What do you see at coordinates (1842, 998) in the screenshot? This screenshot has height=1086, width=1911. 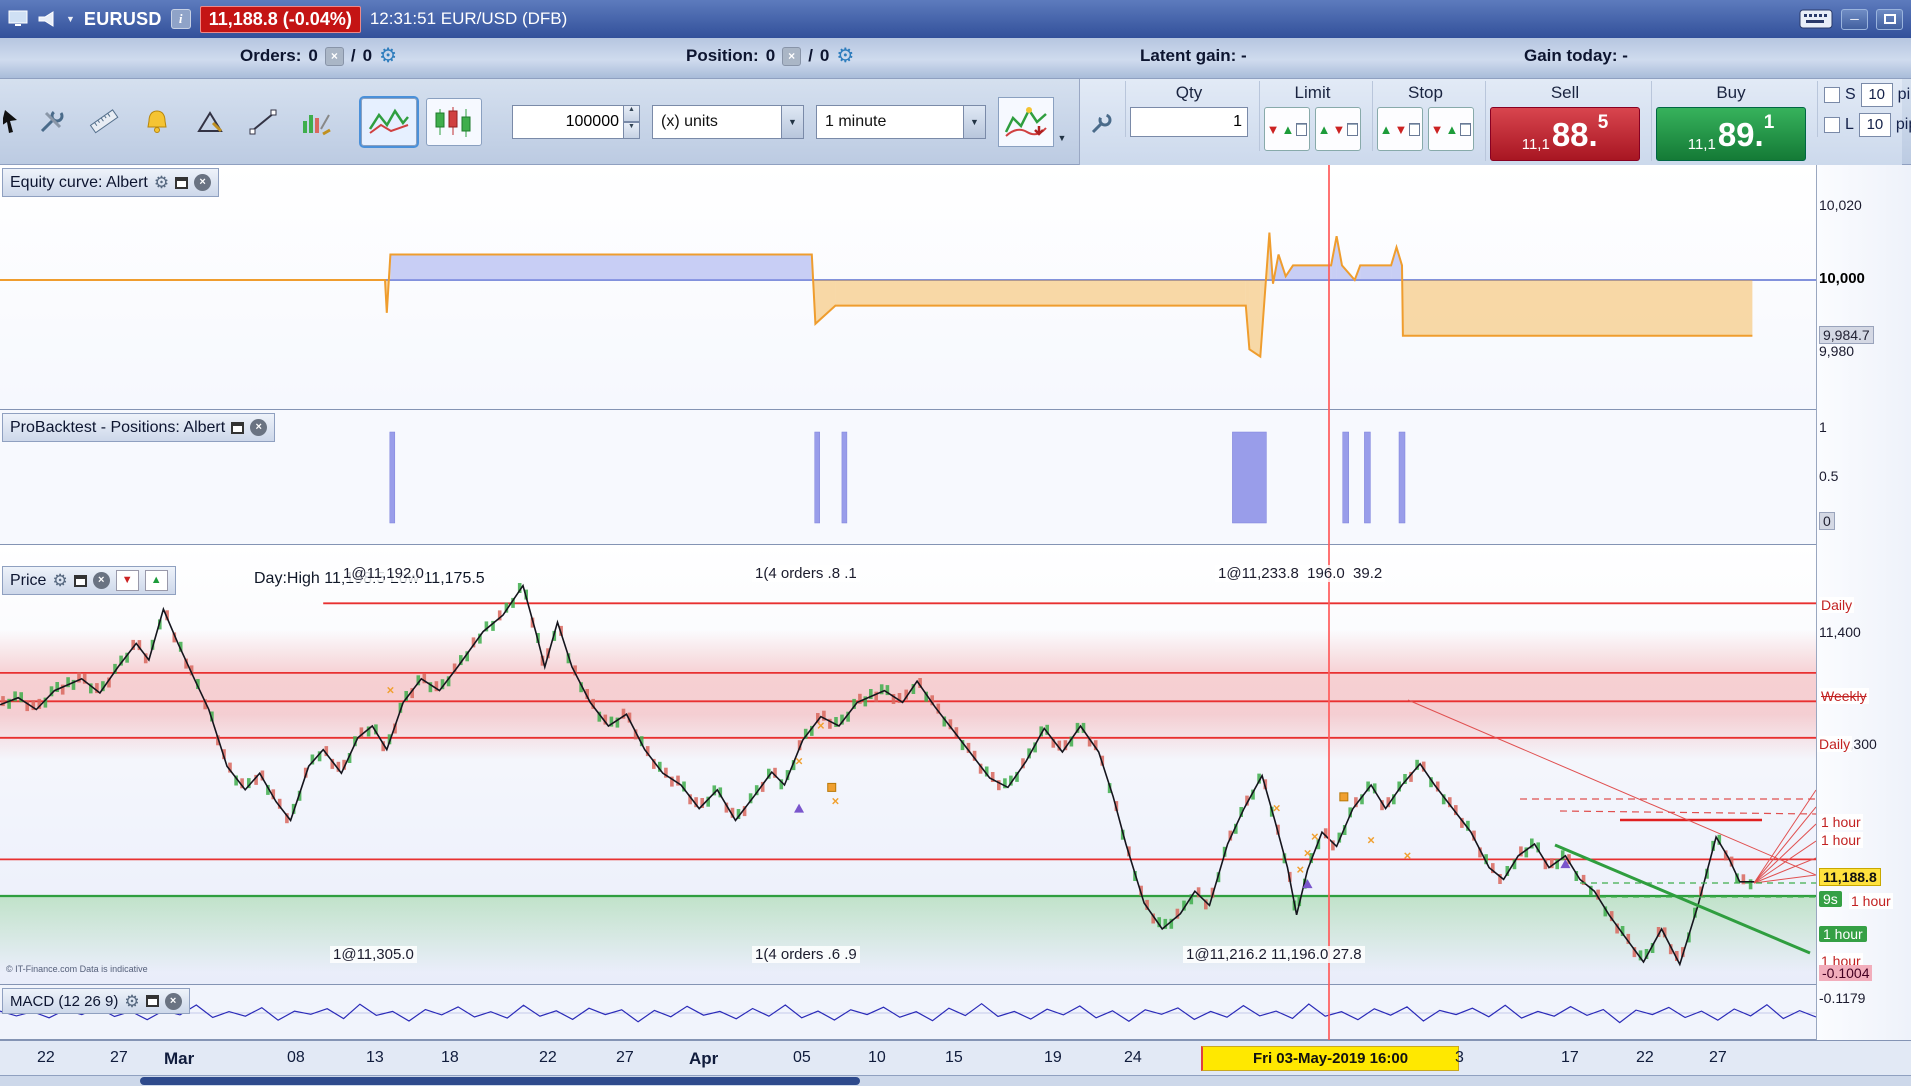 I see `scale-label: -0.1179` at bounding box center [1842, 998].